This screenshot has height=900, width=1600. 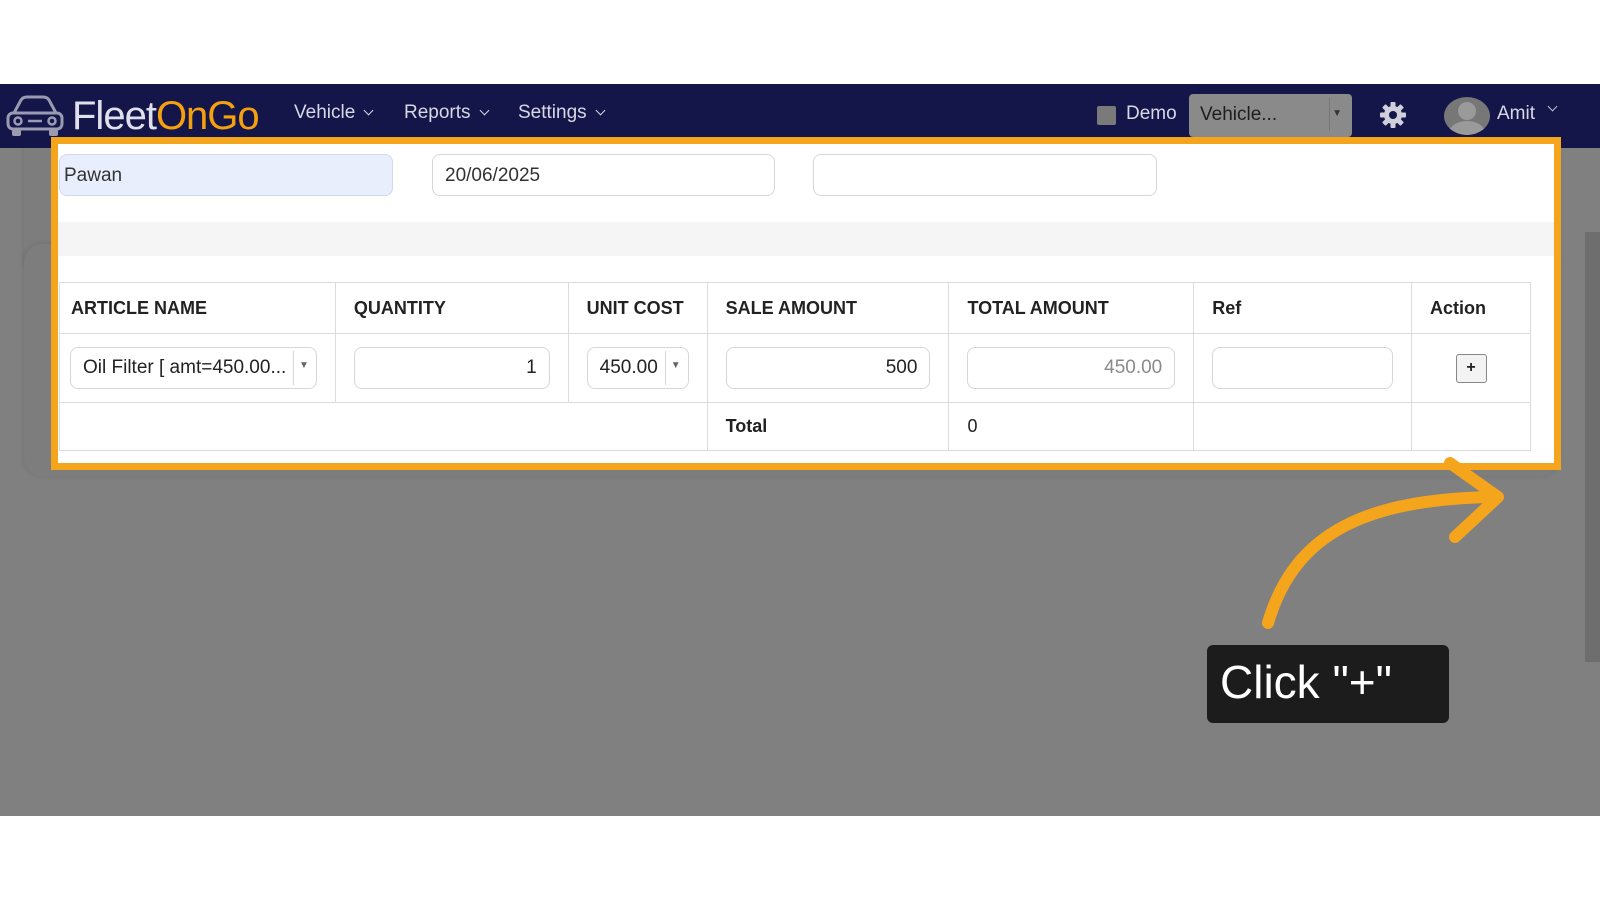 What do you see at coordinates (806, 239) in the screenshot?
I see `section-divider` at bounding box center [806, 239].